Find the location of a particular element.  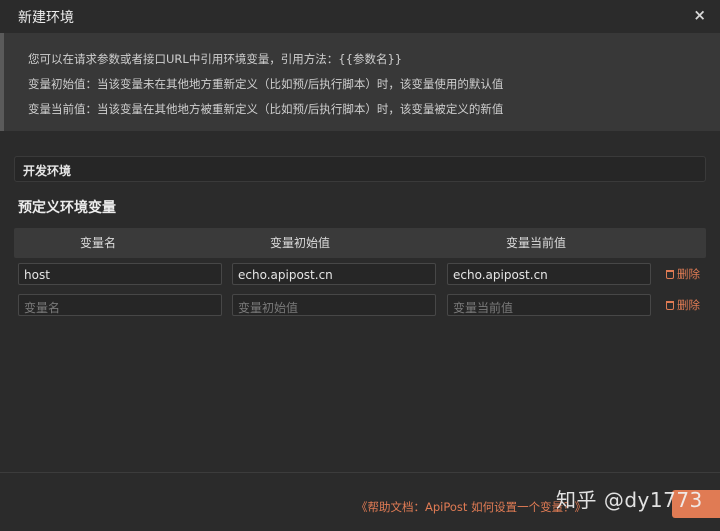

delete-button-empty: 删除 is located at coordinates (683, 305).